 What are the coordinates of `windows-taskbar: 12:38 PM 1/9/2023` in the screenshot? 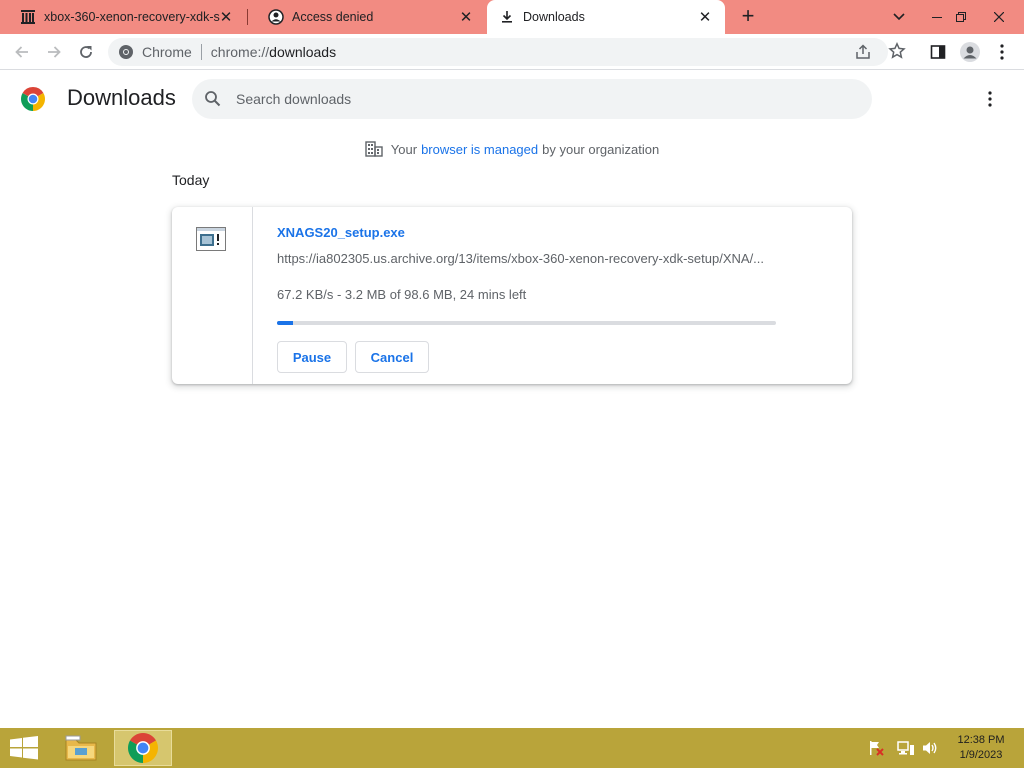 It's located at (512, 748).